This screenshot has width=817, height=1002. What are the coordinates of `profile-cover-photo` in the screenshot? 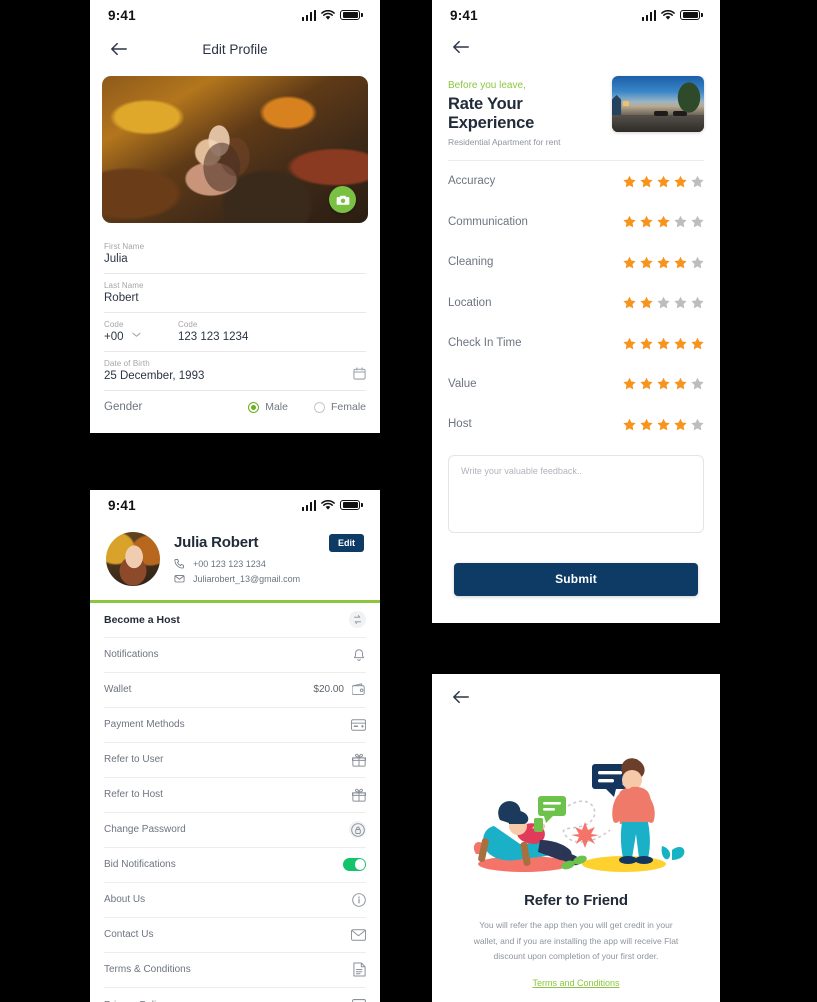 It's located at (235, 149).